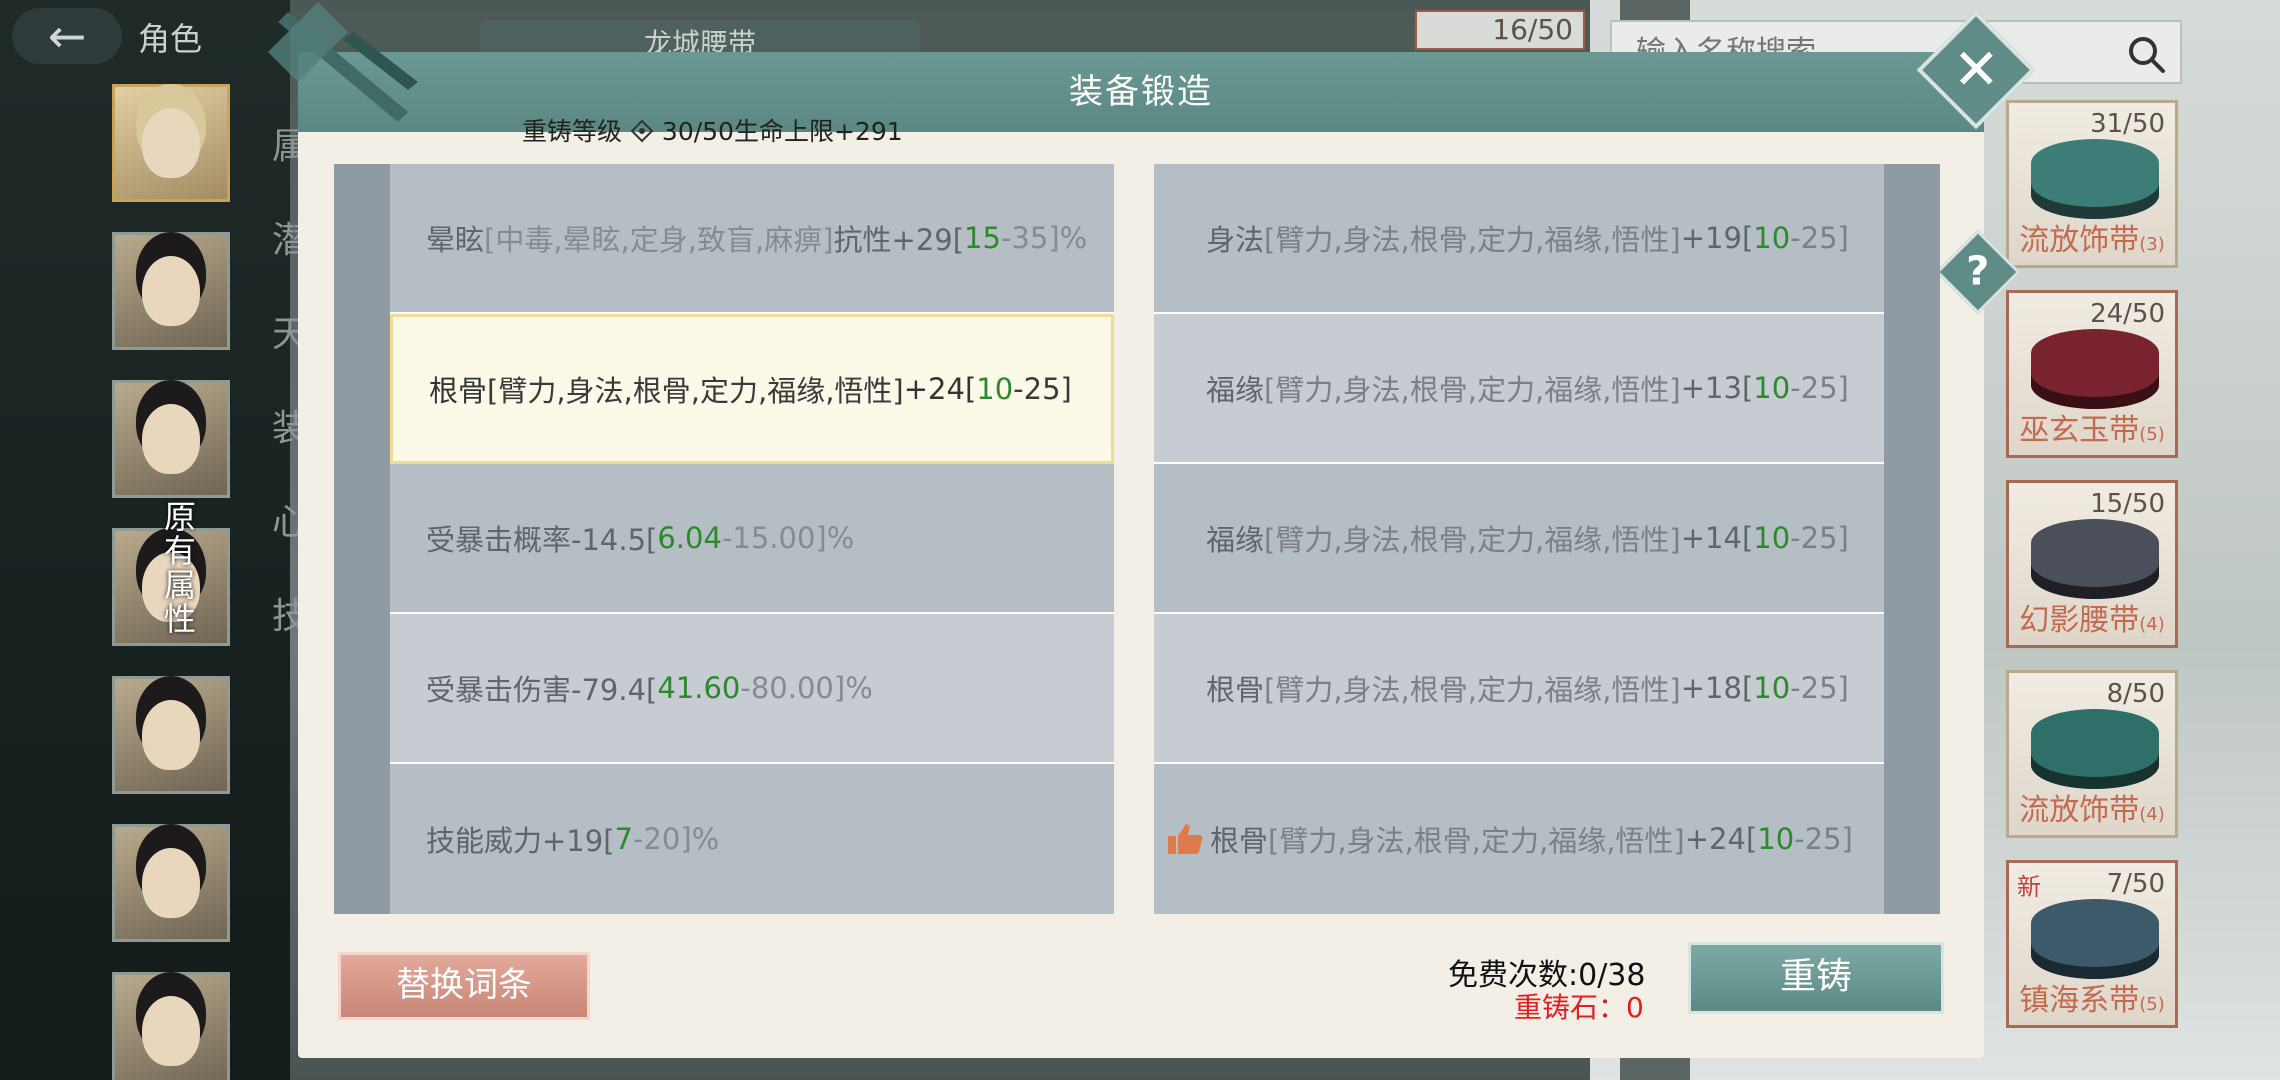 The width and height of the screenshot is (2280, 1080). What do you see at coordinates (2092, 620) in the screenshot?
I see `item-name: 幻影腰带(4)` at bounding box center [2092, 620].